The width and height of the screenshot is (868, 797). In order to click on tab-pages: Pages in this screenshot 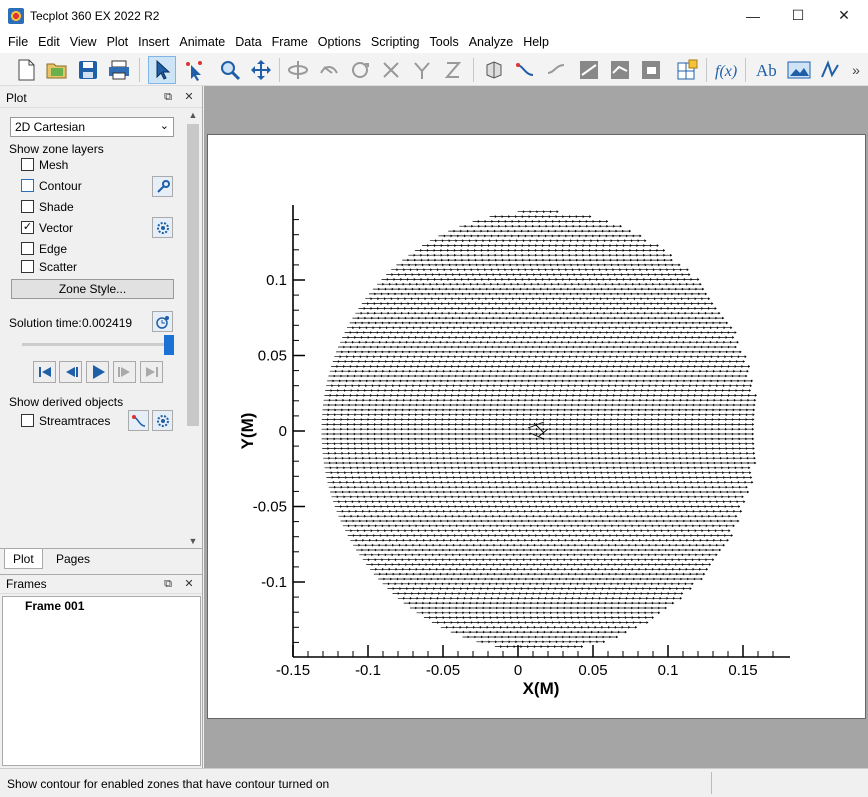, I will do `click(73, 559)`.